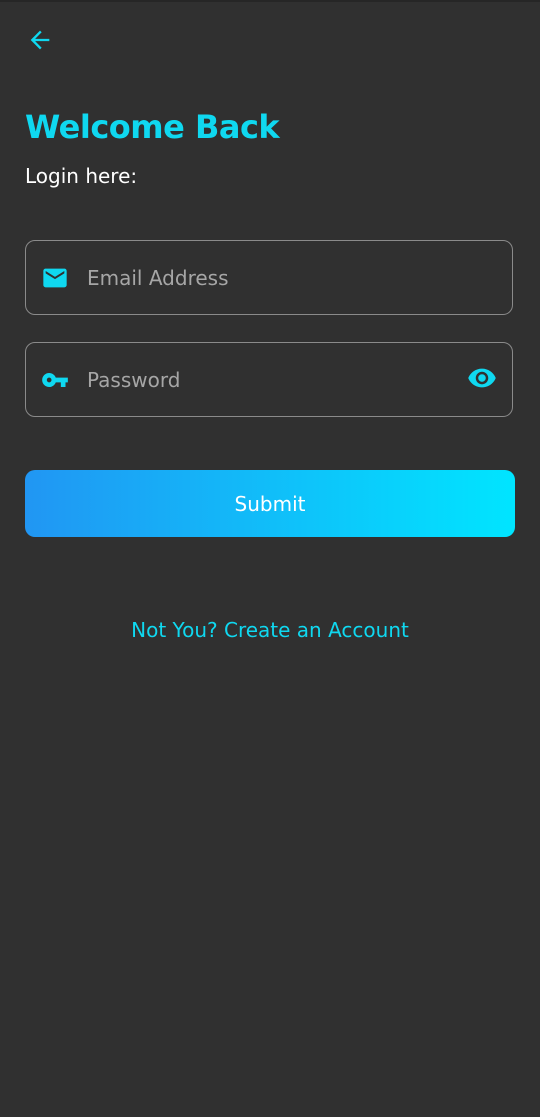  I want to click on email-field, so click(269, 277).